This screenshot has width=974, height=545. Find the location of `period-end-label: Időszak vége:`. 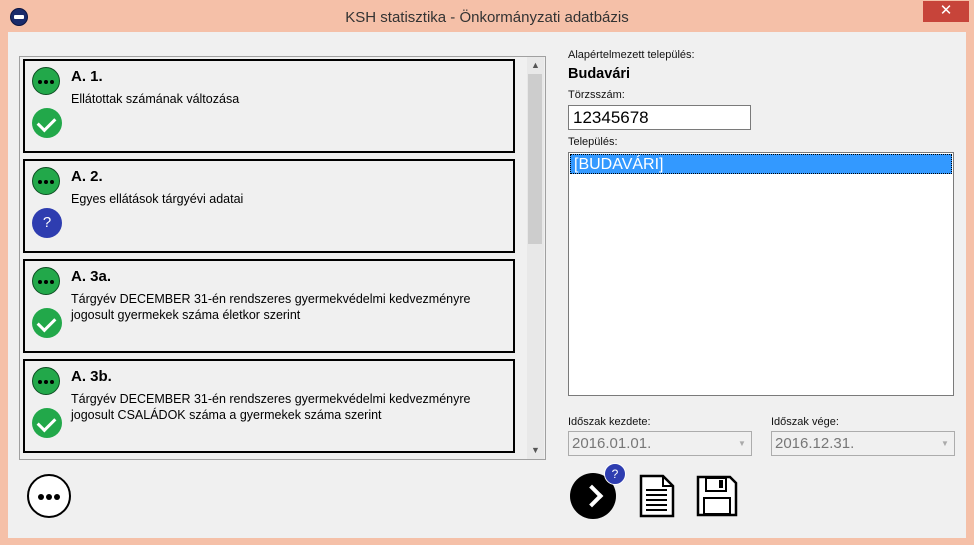

period-end-label: Időszak vége: is located at coordinates (805, 422).